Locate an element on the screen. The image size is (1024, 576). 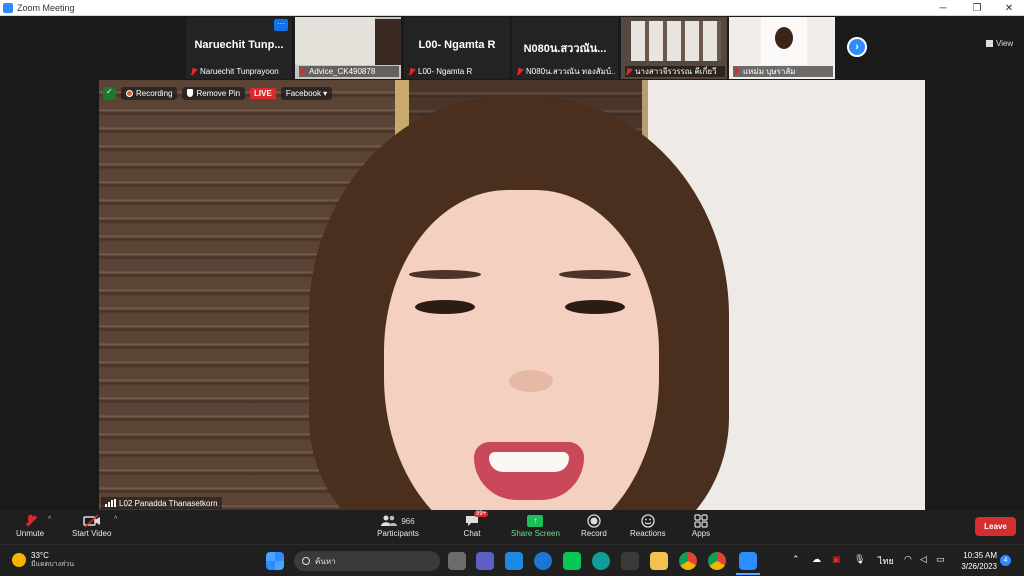
participant-name: นางสาวจีรวรรณ คีเกี่ยวี is located at coordinates (676, 71).